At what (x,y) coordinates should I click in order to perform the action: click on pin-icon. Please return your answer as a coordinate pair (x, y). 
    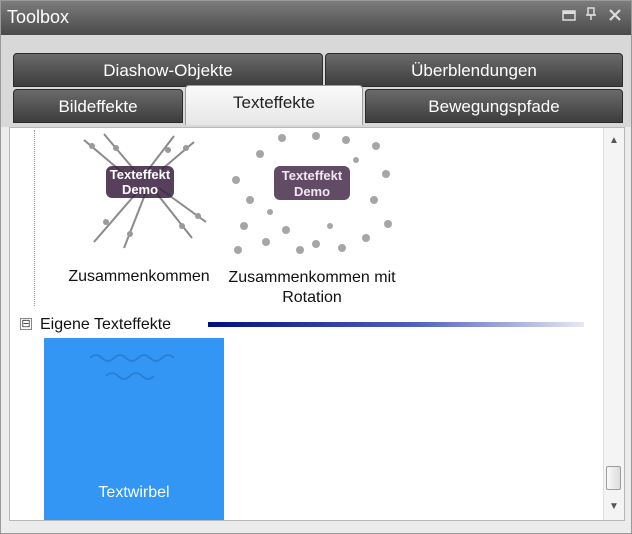
    Looking at the image, I should click on (591, 17).